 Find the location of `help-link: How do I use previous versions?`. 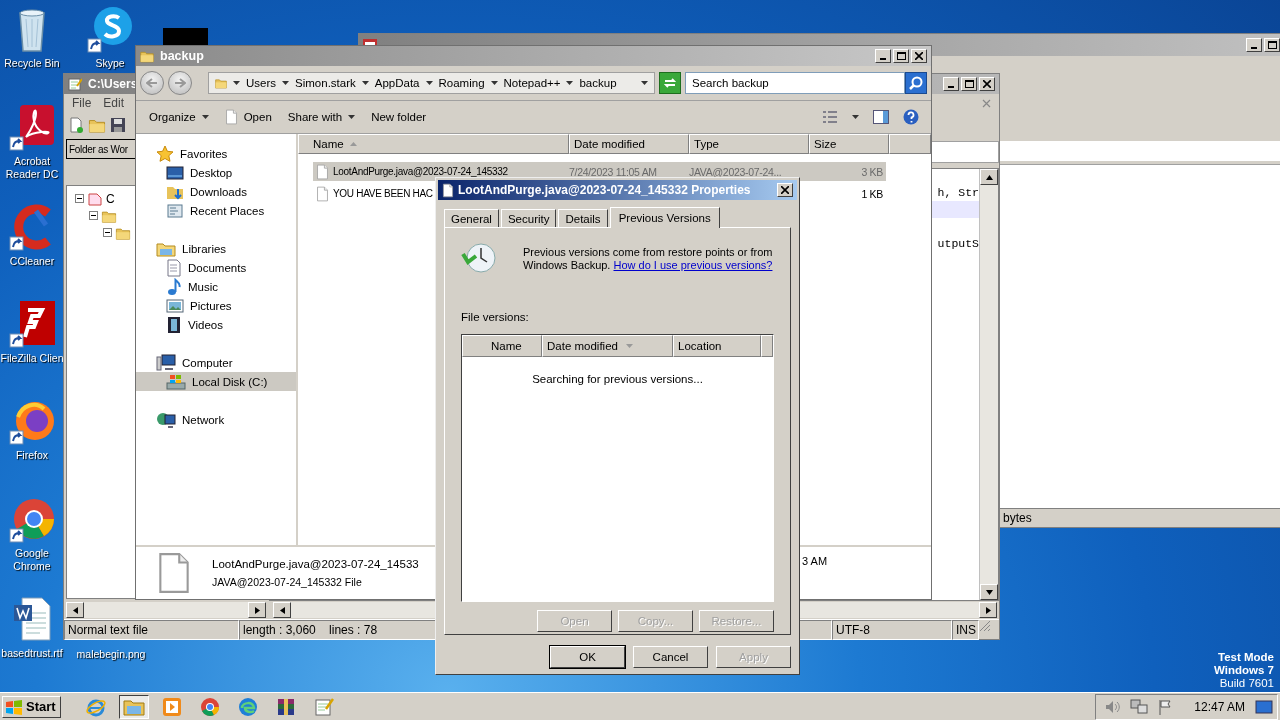

help-link: How do I use previous versions? is located at coordinates (693, 265).